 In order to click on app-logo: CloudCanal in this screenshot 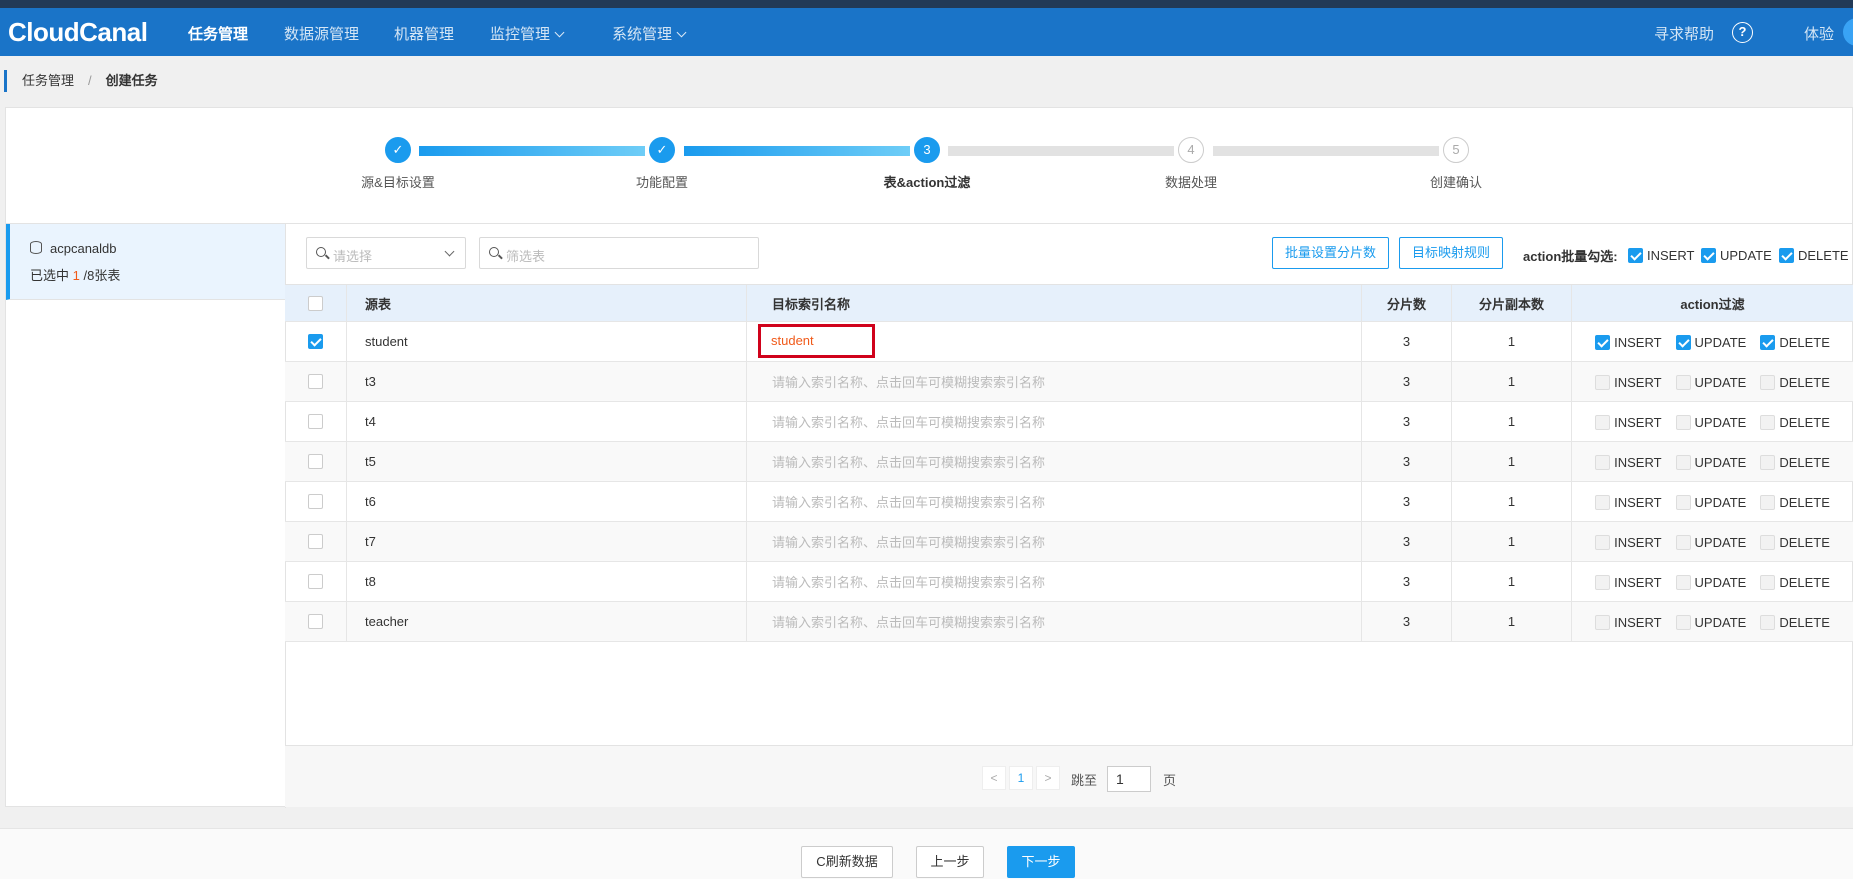, I will do `click(78, 32)`.